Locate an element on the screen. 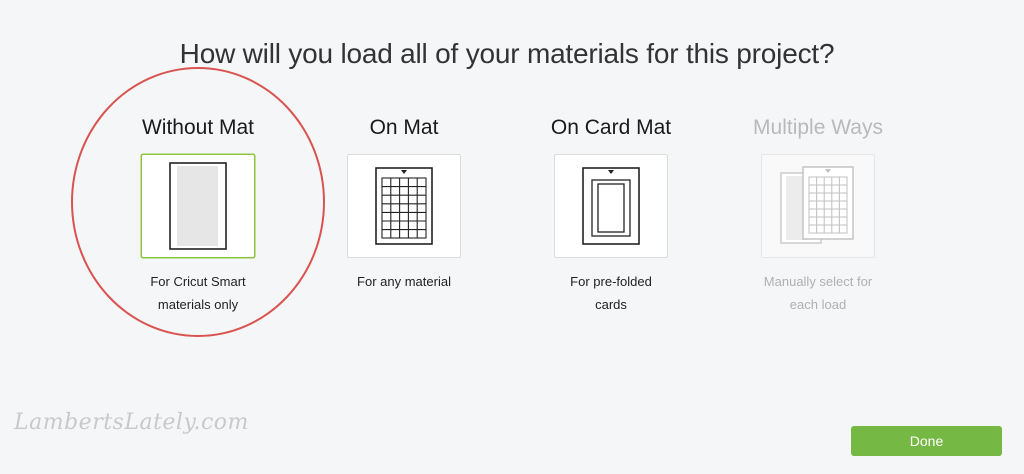  option-tile-multiple-ways is located at coordinates (818, 206).